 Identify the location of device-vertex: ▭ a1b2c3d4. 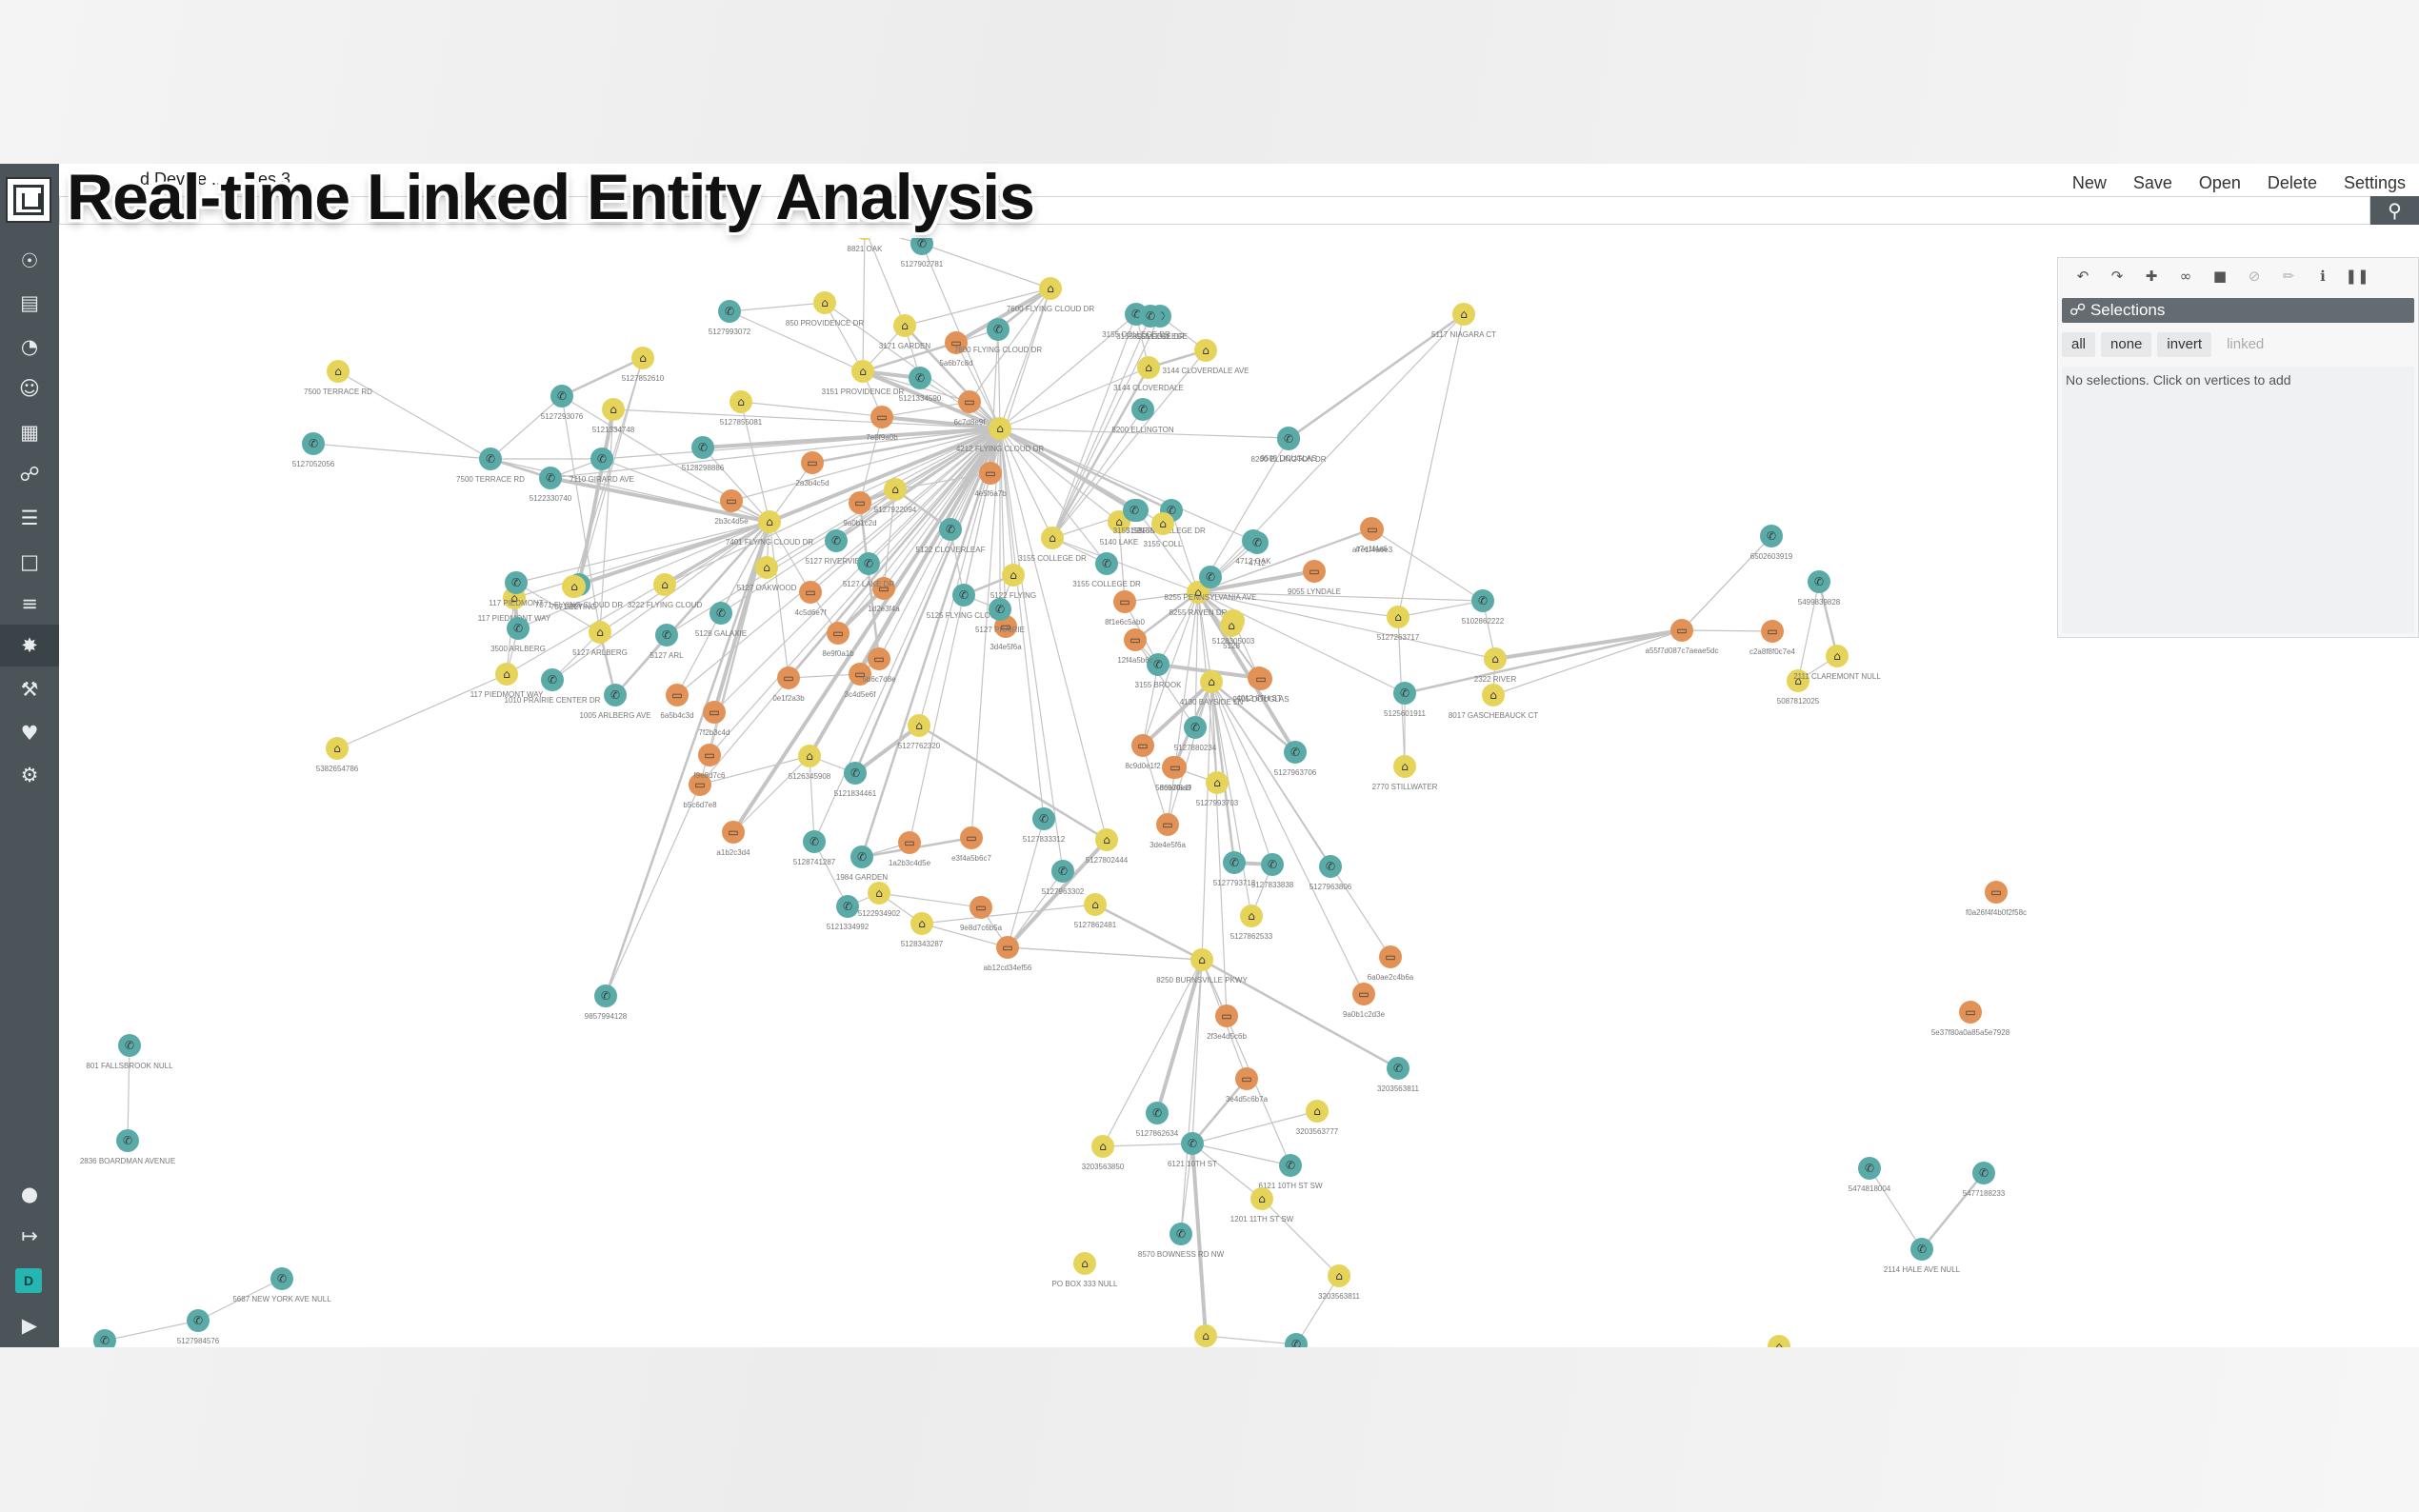
(733, 839).